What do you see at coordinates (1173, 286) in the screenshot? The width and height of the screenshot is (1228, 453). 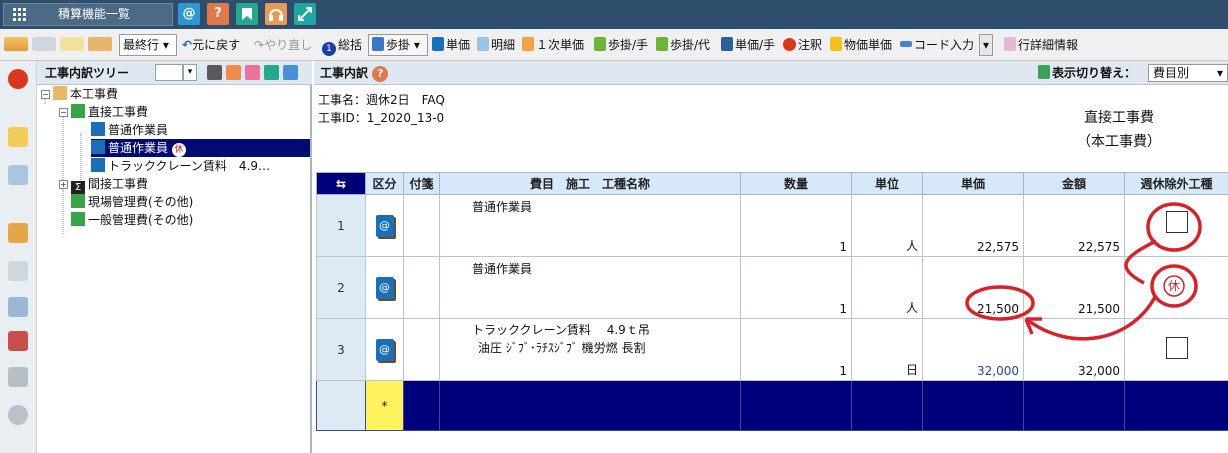 I see `holiday-annotation-label: 休` at bounding box center [1173, 286].